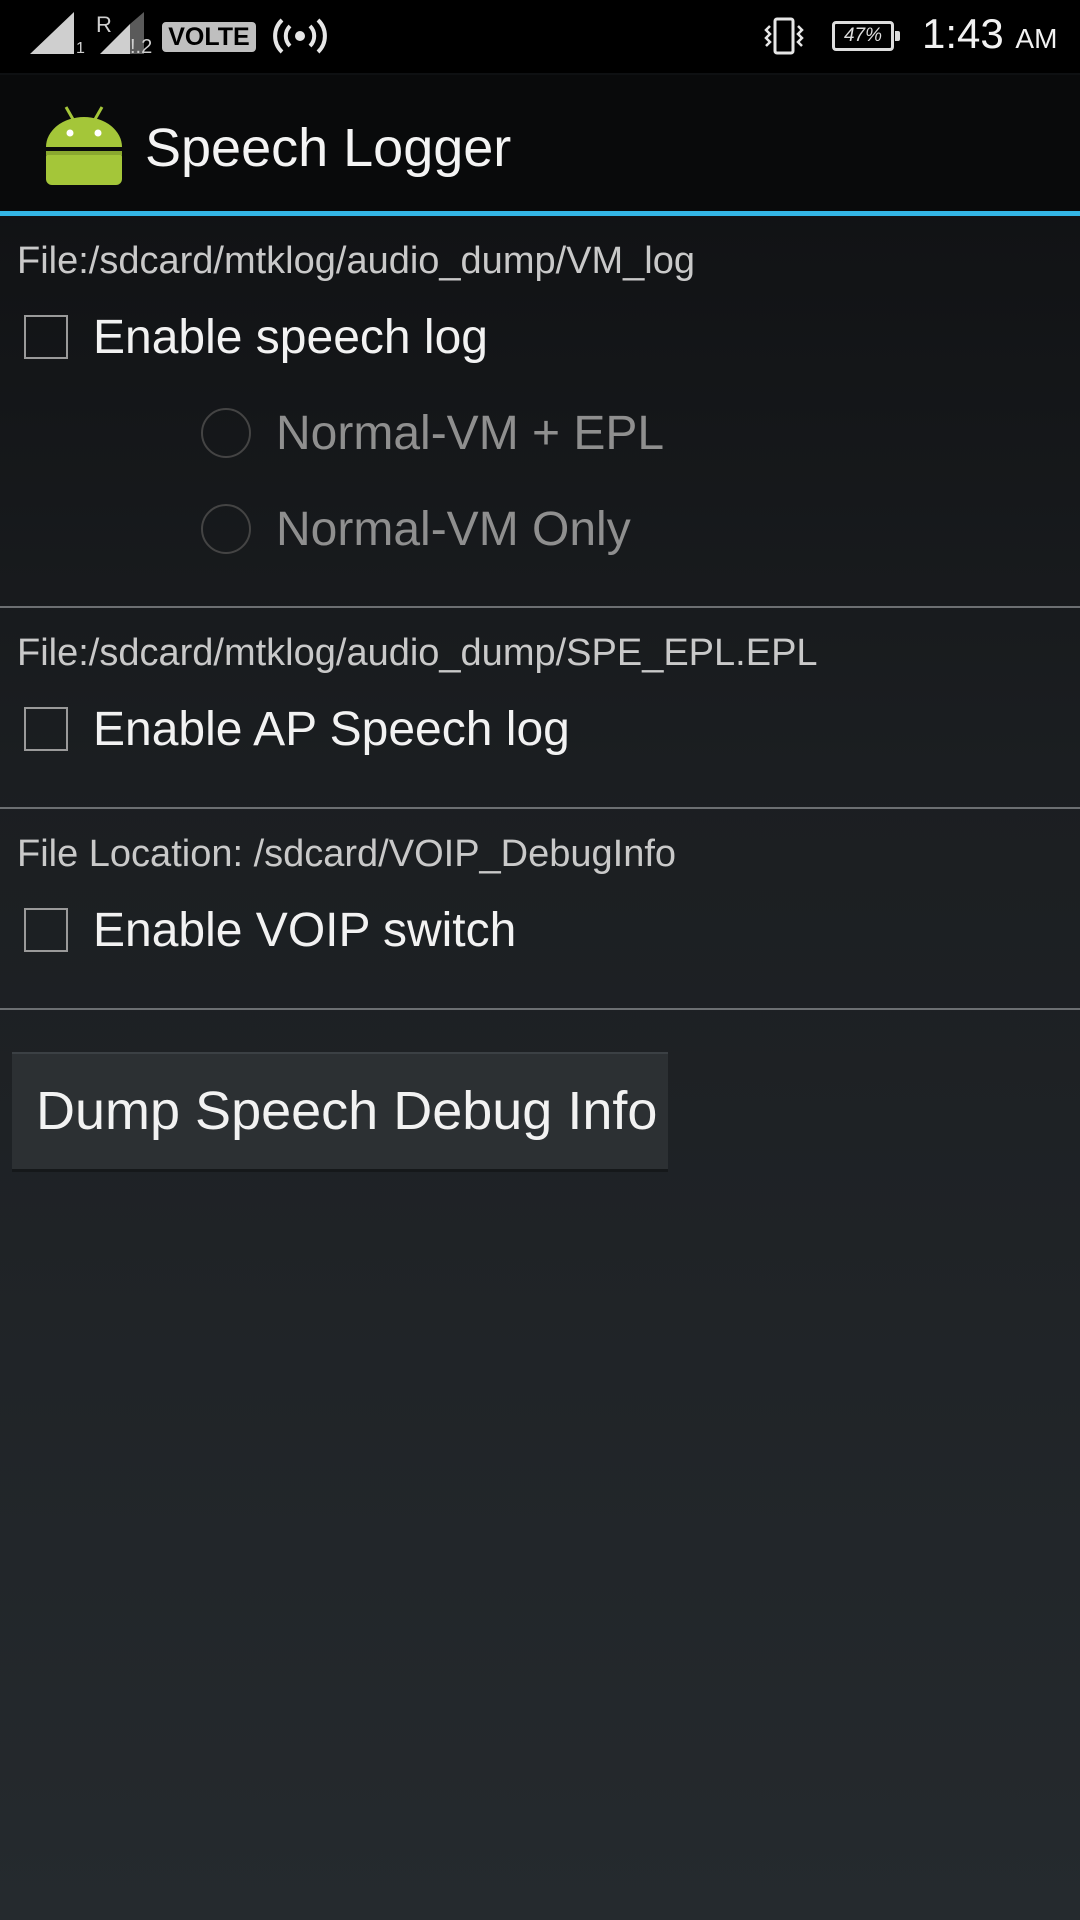  Describe the element at coordinates (300, 36) in the screenshot. I see `hotspot-icon` at that location.